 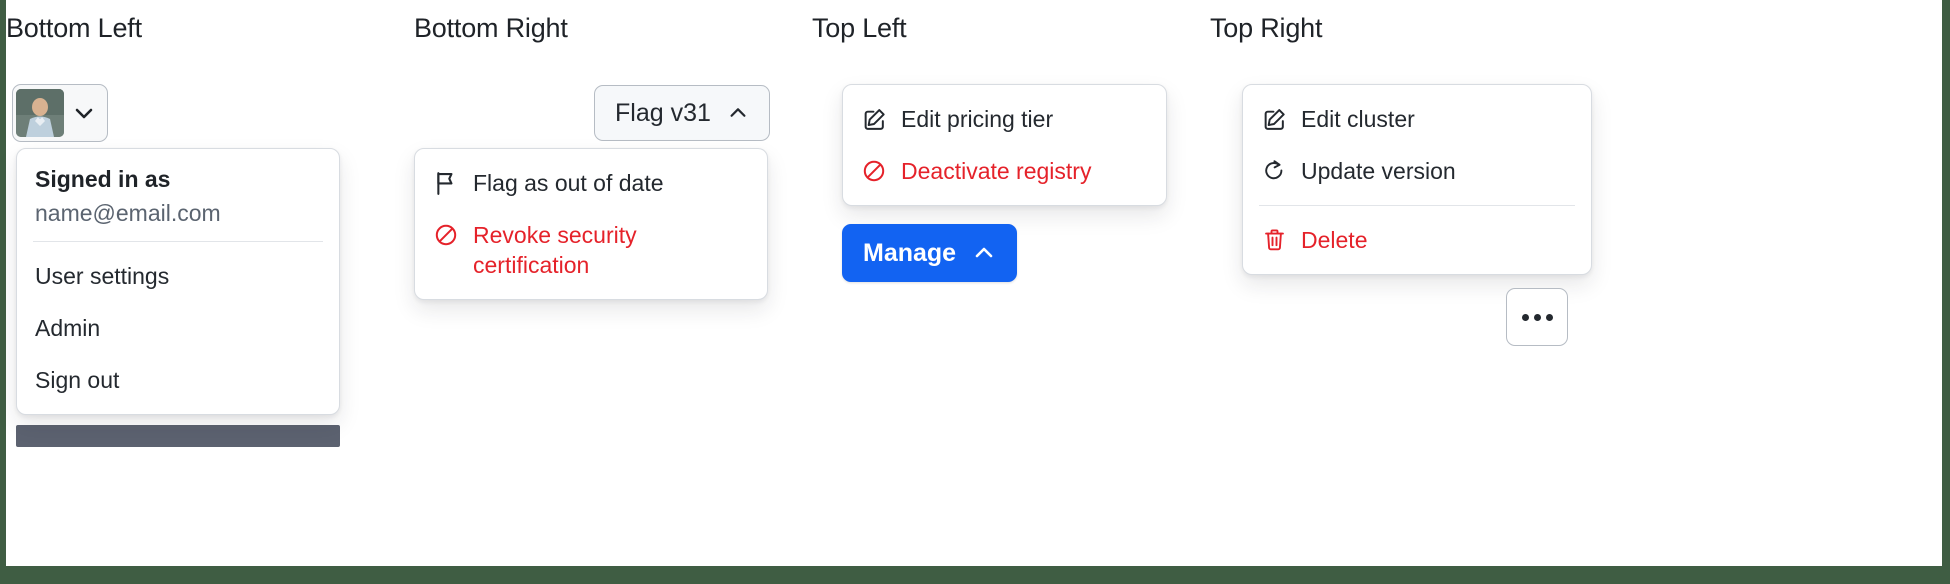 I want to click on menu-item-user-settings: User settings, so click(x=178, y=276).